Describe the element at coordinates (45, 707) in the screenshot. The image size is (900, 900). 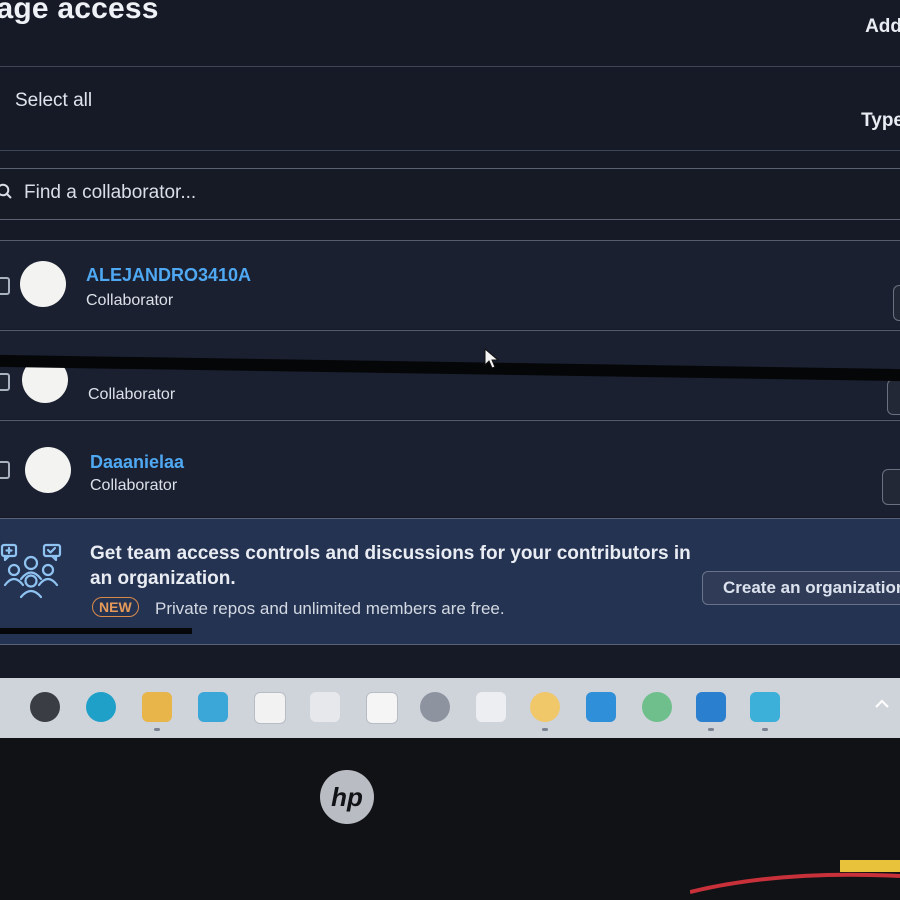
I see `power-icon` at that location.